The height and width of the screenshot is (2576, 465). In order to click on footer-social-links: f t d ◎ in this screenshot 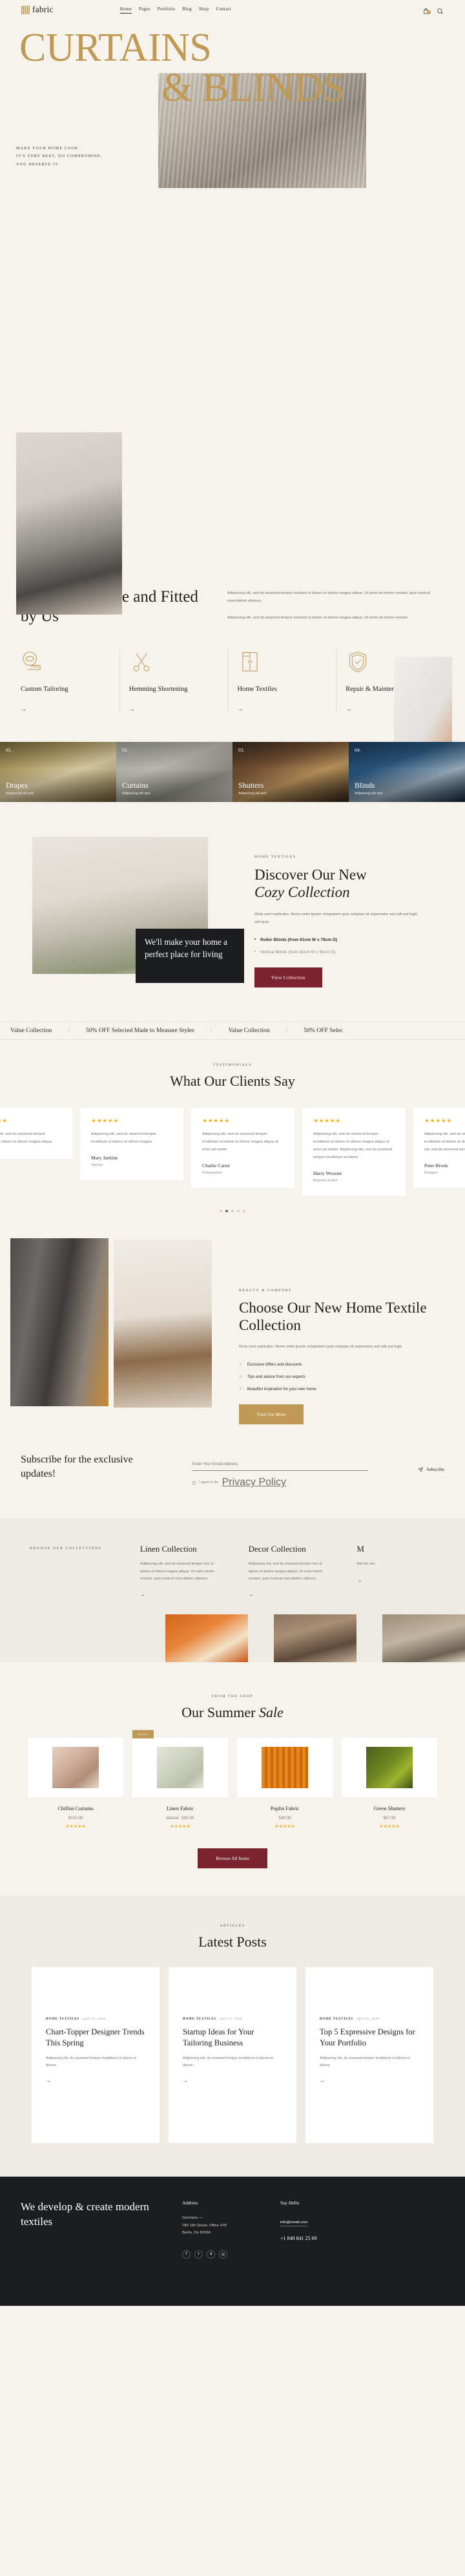, I will do `click(231, 2254)`.